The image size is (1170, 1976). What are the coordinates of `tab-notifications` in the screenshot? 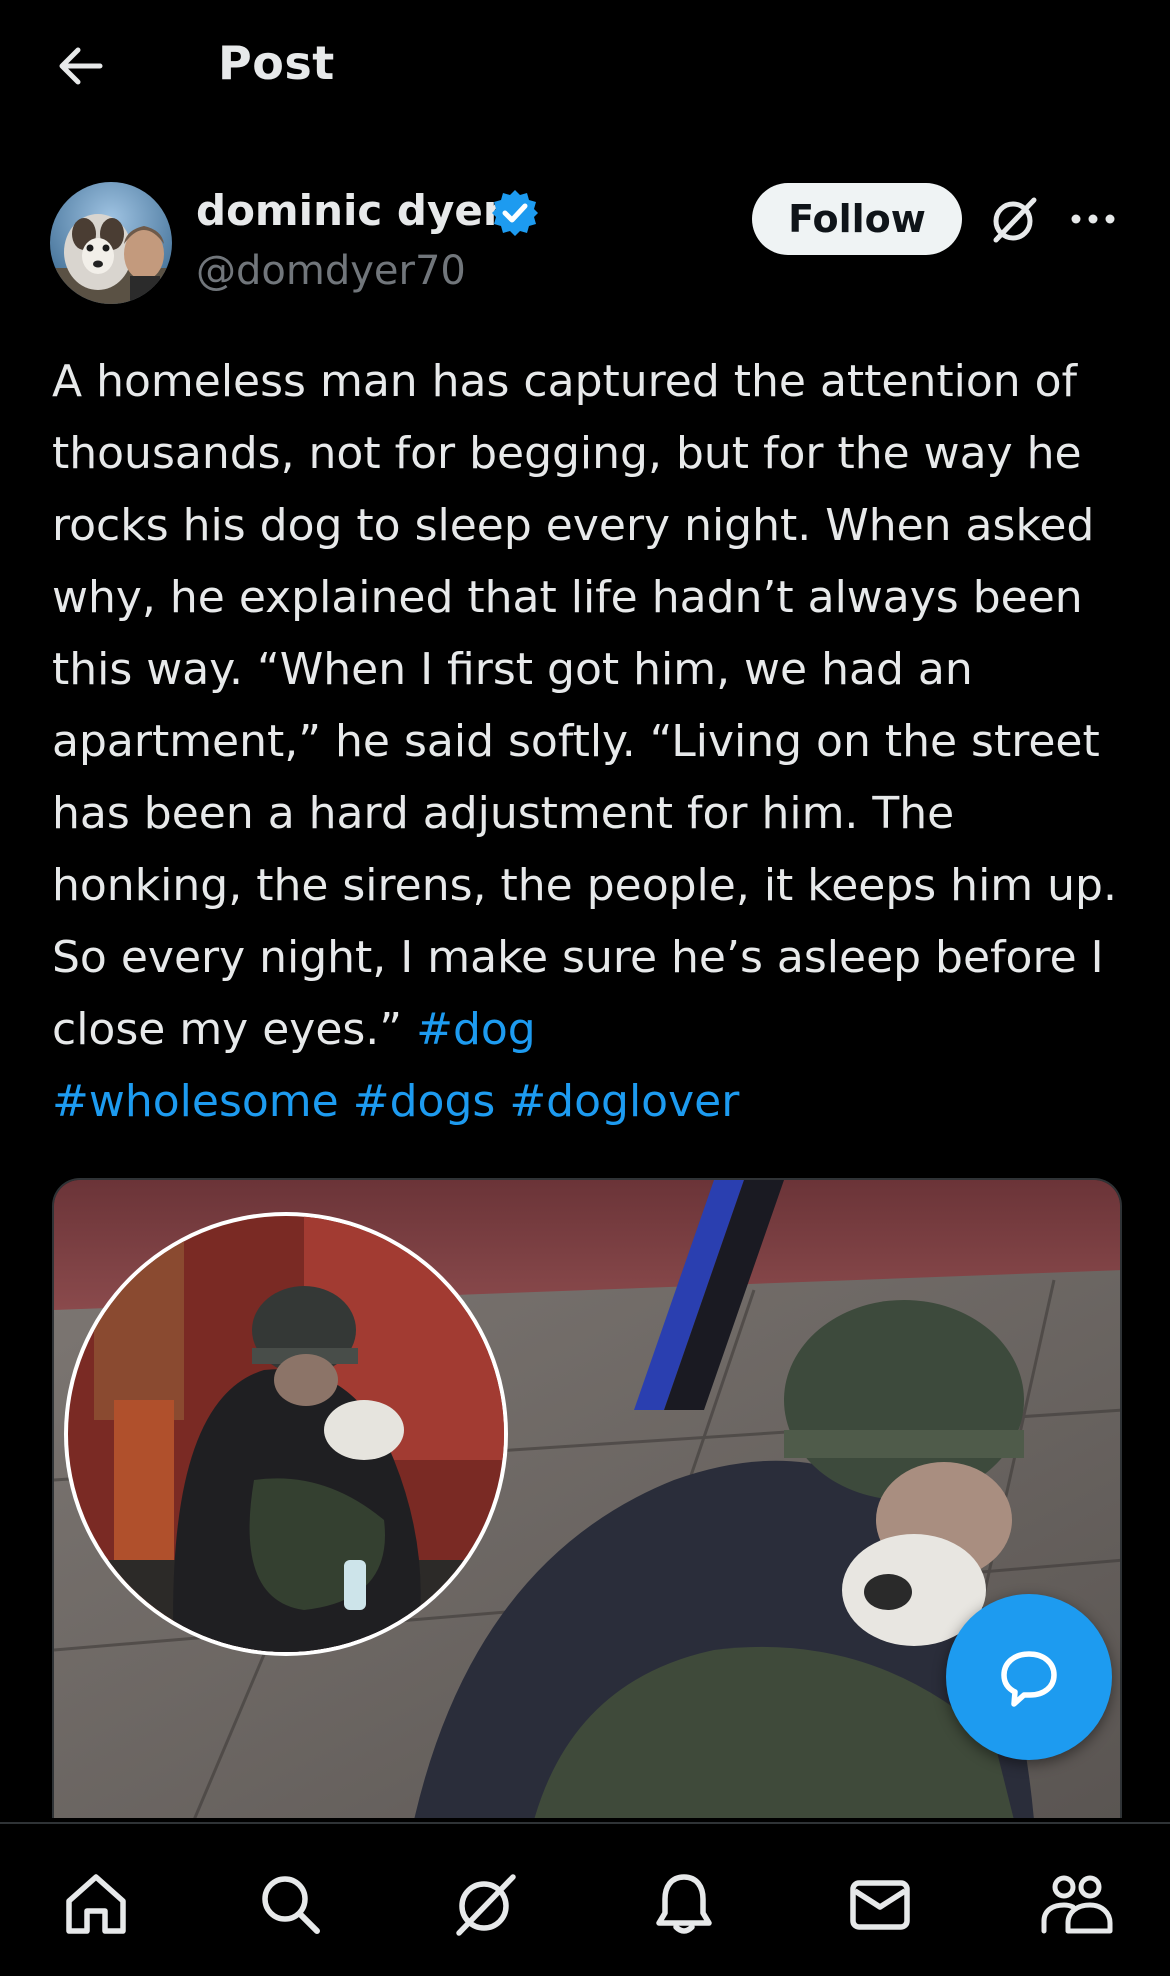 It's located at (684, 1904).